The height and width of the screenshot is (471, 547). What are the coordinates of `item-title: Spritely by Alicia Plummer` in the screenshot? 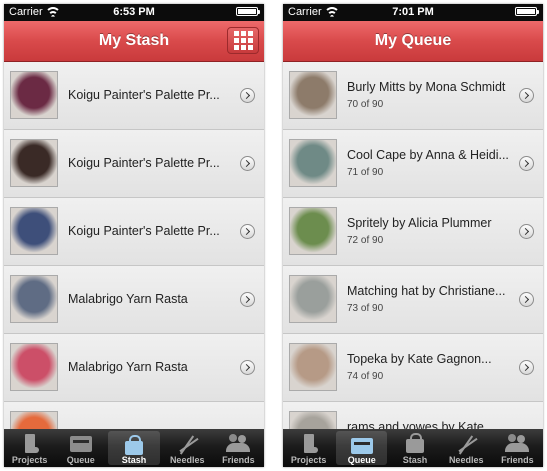 It's located at (419, 223).